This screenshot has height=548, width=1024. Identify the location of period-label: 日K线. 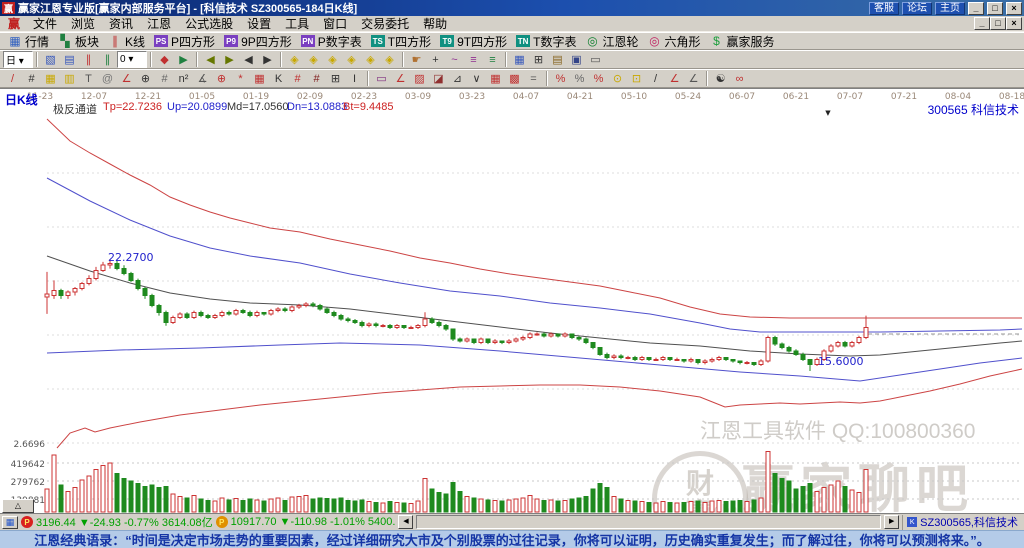
(21, 99).